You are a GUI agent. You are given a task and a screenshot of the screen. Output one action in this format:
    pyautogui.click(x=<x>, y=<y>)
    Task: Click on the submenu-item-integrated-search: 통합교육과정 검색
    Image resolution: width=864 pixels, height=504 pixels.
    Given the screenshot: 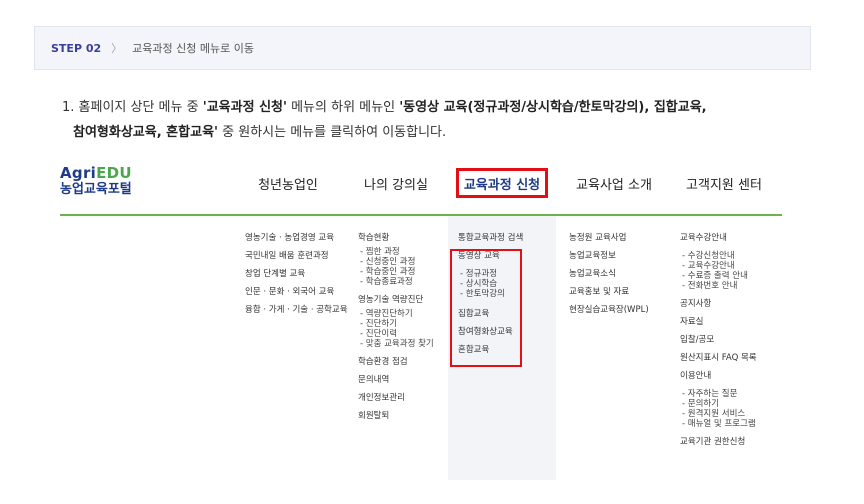 What is the action you would take?
    pyautogui.click(x=490, y=238)
    